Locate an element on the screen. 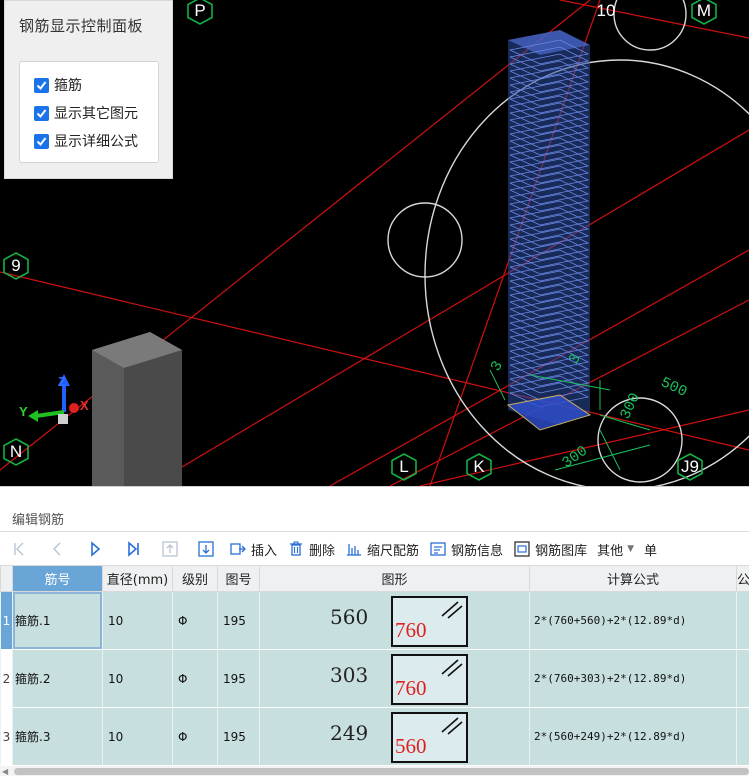  option-show-other-elements: 显示其它图元 is located at coordinates (86, 113).